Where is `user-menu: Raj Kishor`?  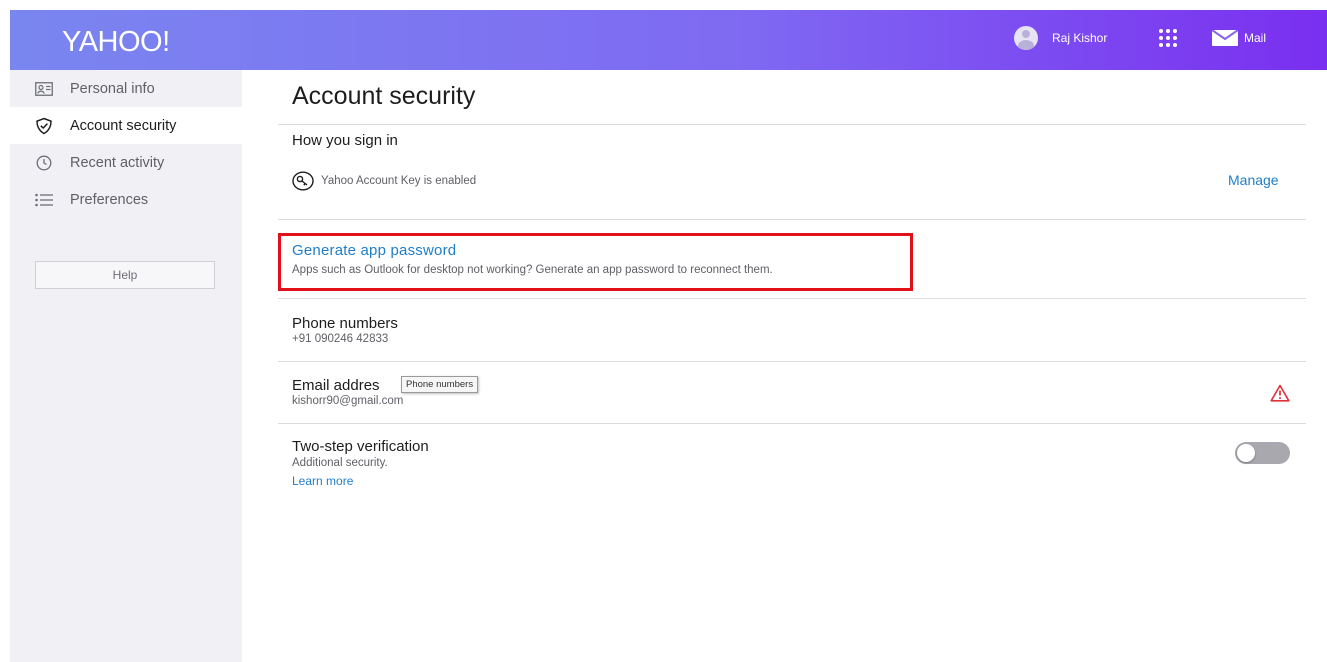 user-menu: Raj Kishor is located at coordinates (1060, 38).